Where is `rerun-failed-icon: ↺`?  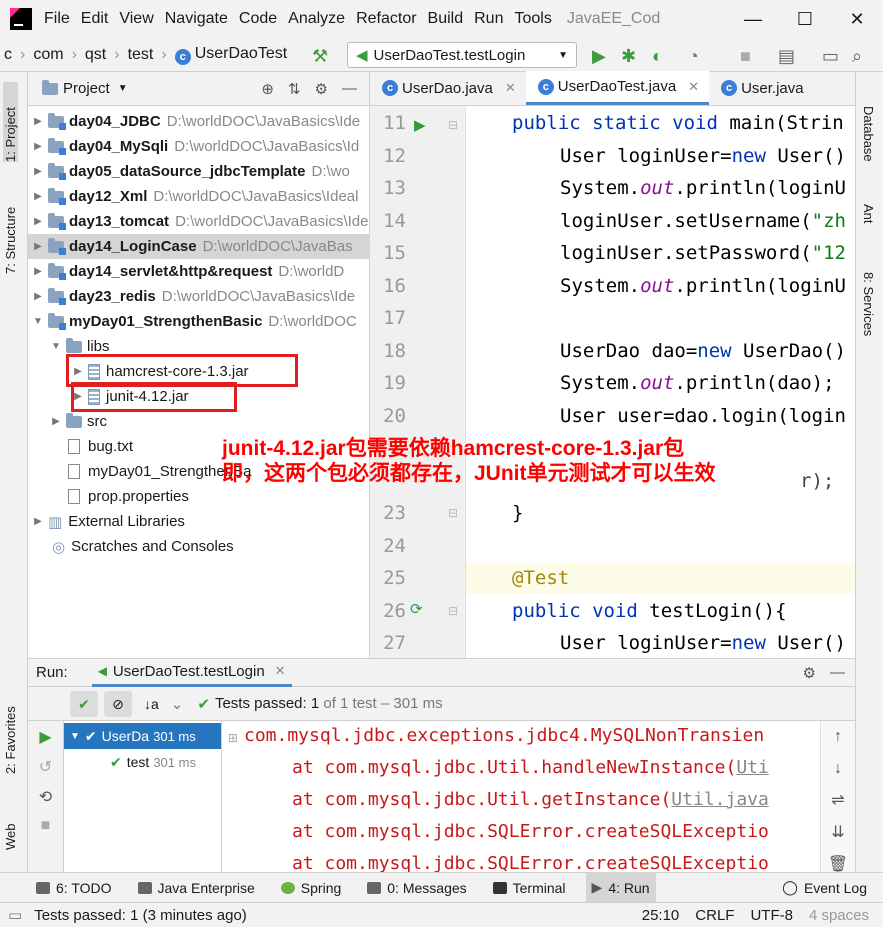 rerun-failed-icon: ↺ is located at coordinates (45, 767).